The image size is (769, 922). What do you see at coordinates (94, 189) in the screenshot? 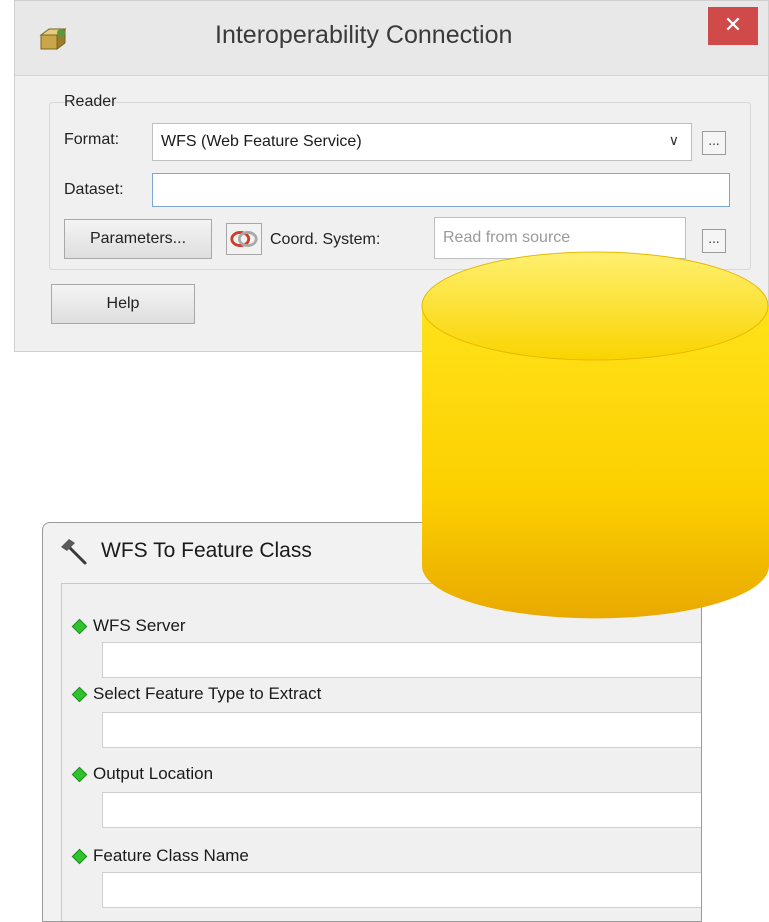
I see `dataset-label: Dataset:` at bounding box center [94, 189].